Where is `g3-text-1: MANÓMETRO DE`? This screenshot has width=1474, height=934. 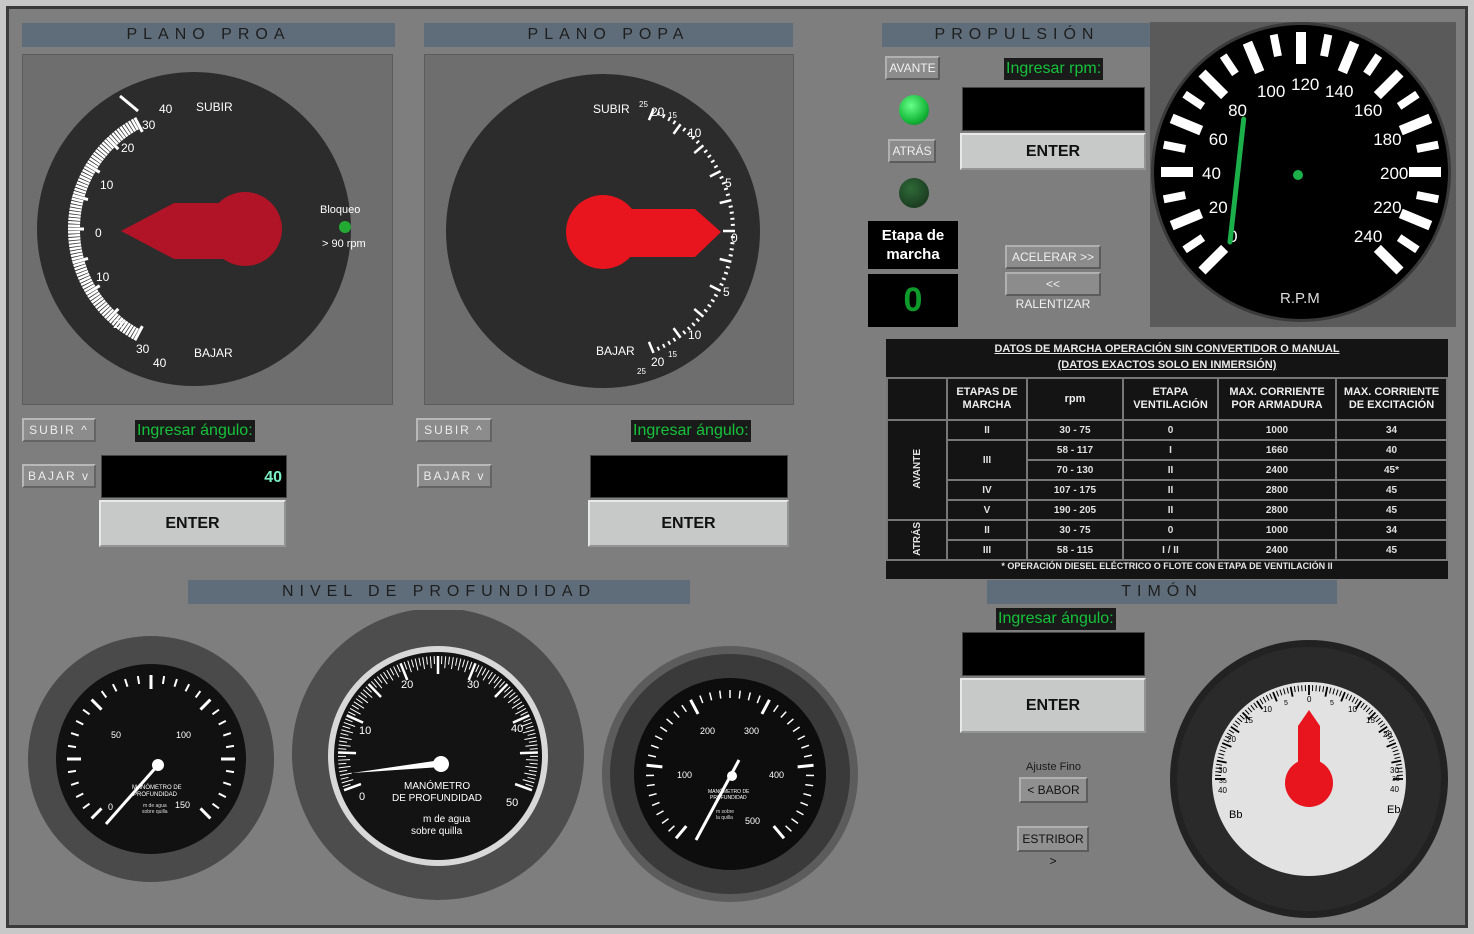
g3-text-1: MANÓMETRO DE is located at coordinates (729, 791).